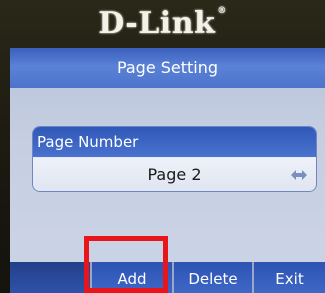 Image resolution: width=325 pixels, height=293 pixels. I want to click on field-value: Page 2, so click(174, 174).